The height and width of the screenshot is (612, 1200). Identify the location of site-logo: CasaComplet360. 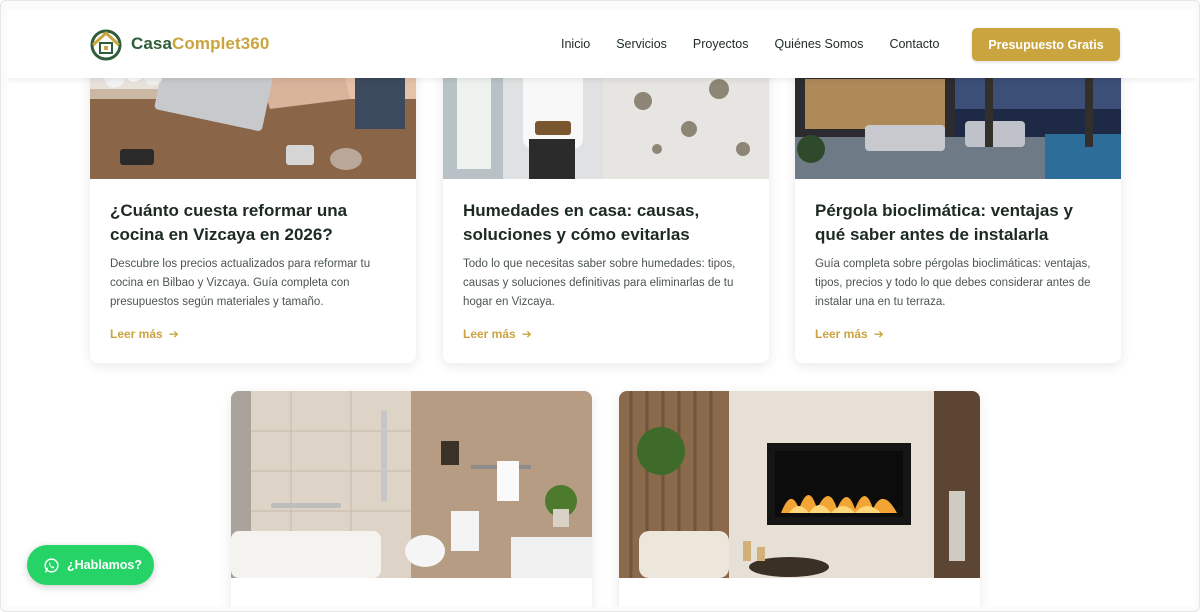
(179, 44).